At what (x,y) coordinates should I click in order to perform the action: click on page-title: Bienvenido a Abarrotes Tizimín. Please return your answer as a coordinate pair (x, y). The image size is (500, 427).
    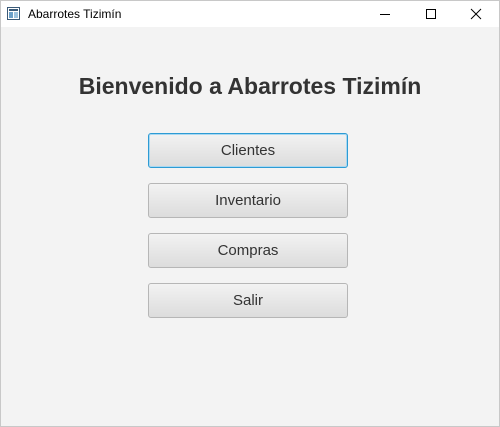
    Looking at the image, I should click on (250, 86).